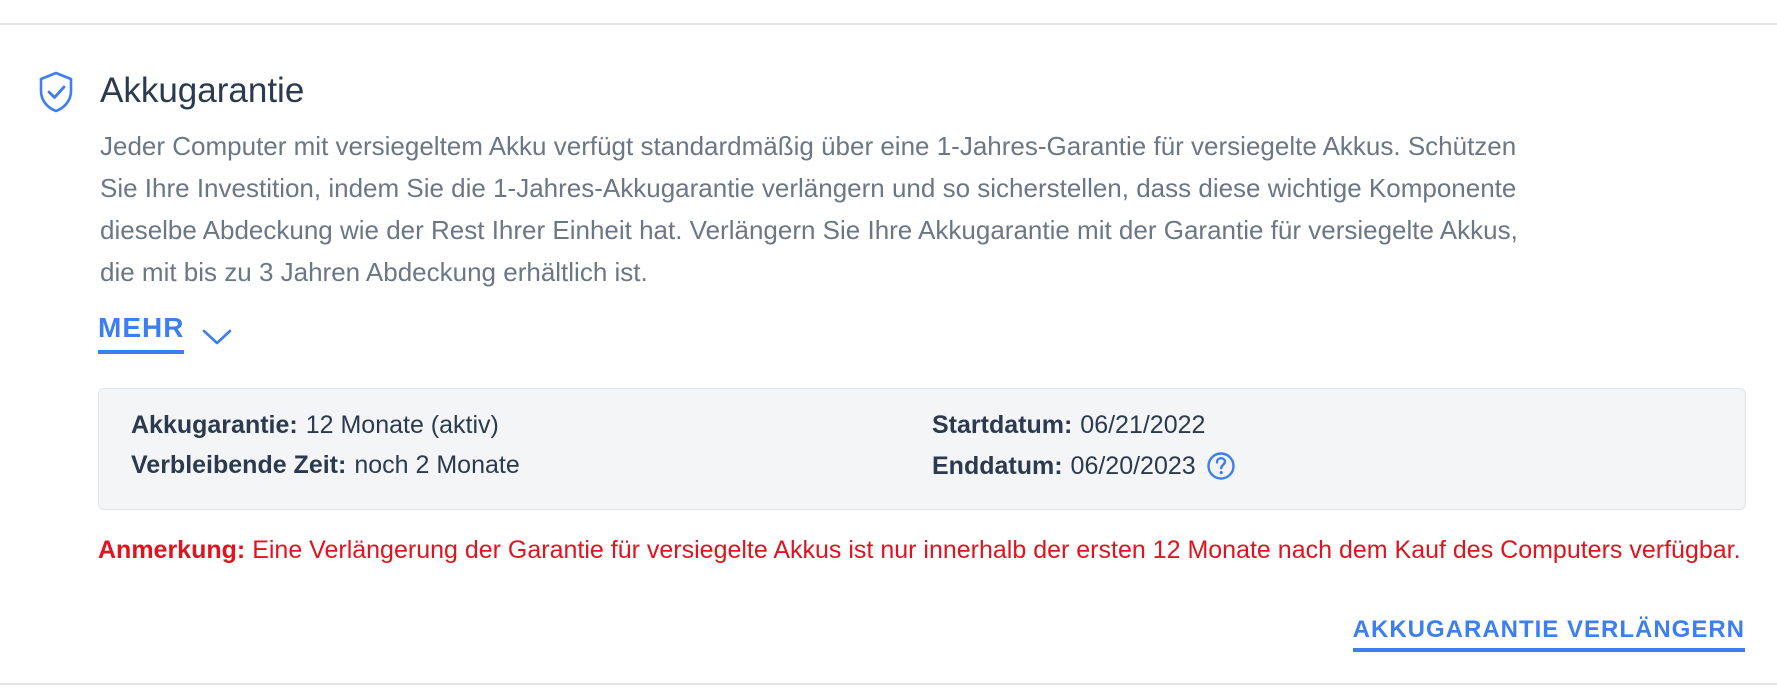  Describe the element at coordinates (214, 425) in the screenshot. I see `warranty-label: Akkugarantie:` at that location.